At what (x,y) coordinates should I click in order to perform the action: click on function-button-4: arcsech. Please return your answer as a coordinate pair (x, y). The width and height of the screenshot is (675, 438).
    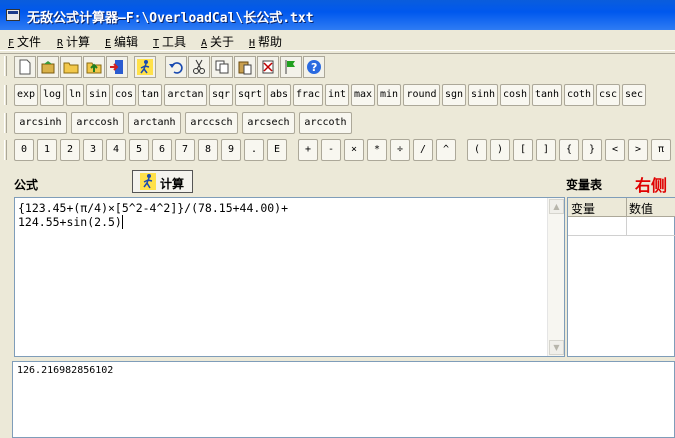
    Looking at the image, I should click on (268, 123).